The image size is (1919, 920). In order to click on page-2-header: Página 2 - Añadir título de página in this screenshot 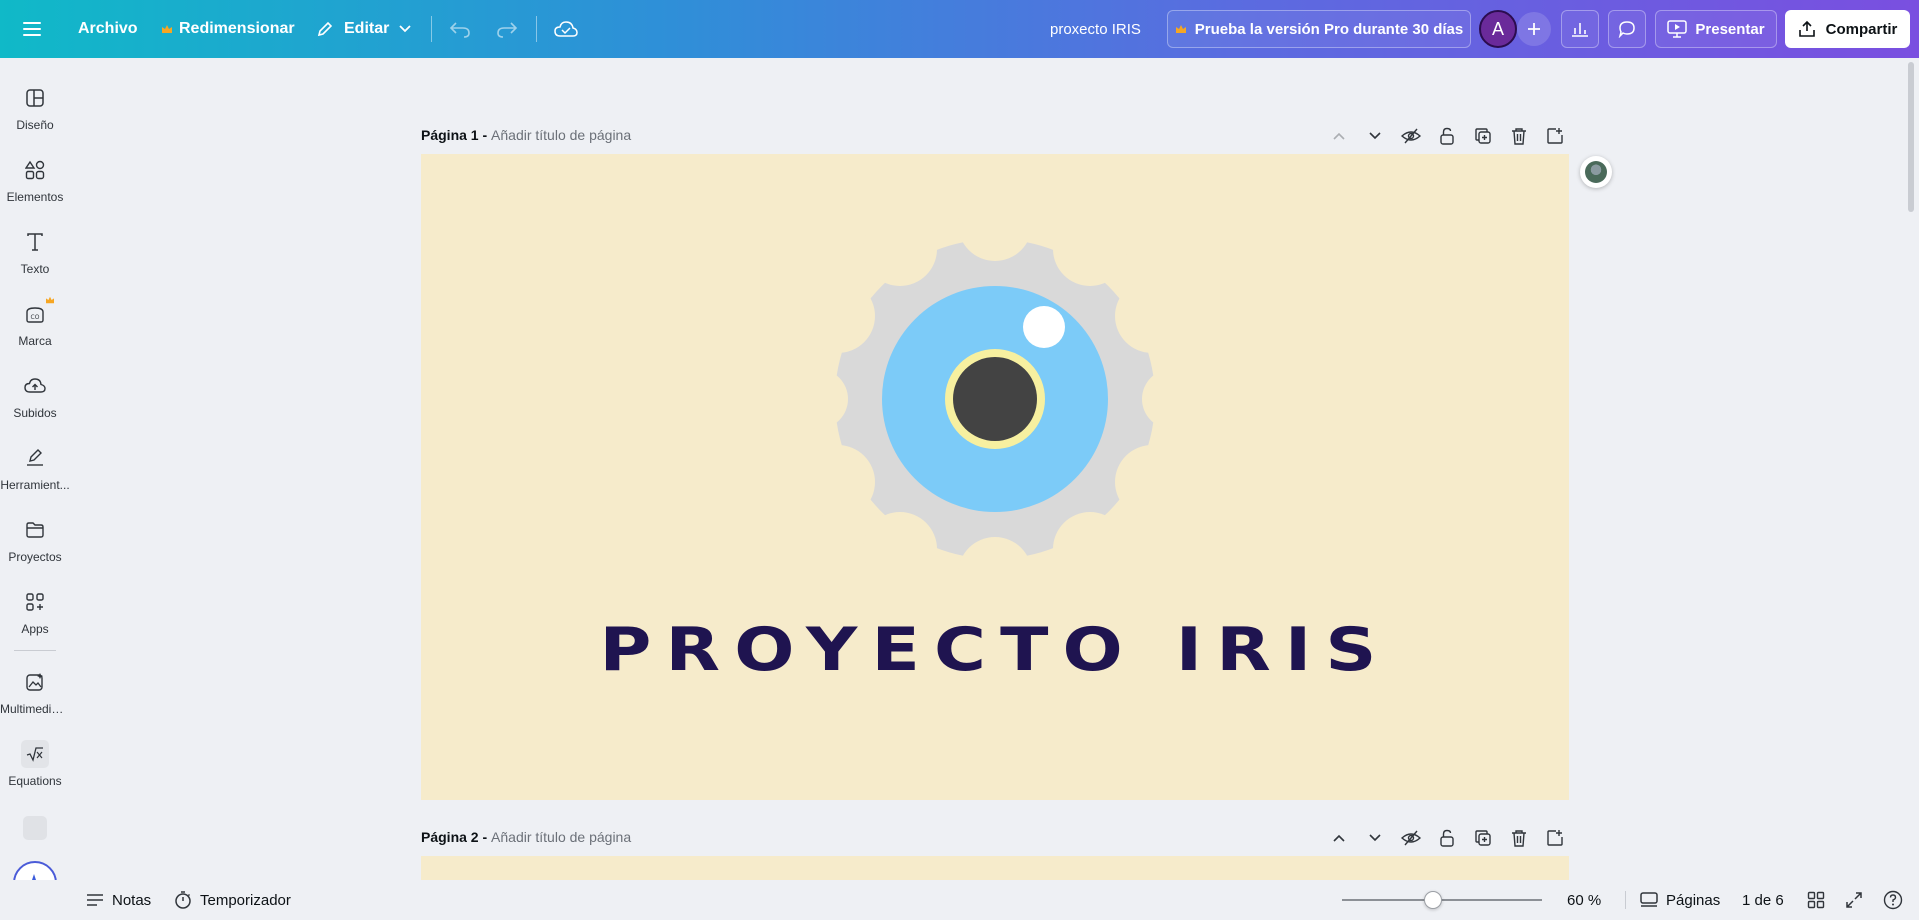, I will do `click(526, 837)`.